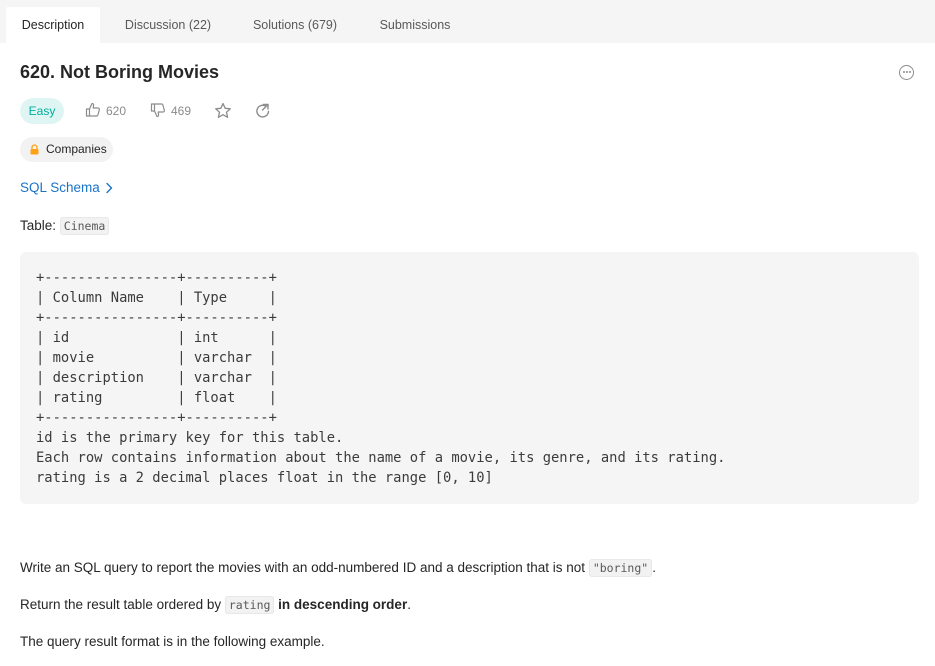 The width and height of the screenshot is (935, 666). I want to click on task-text-end: ., so click(654, 567).